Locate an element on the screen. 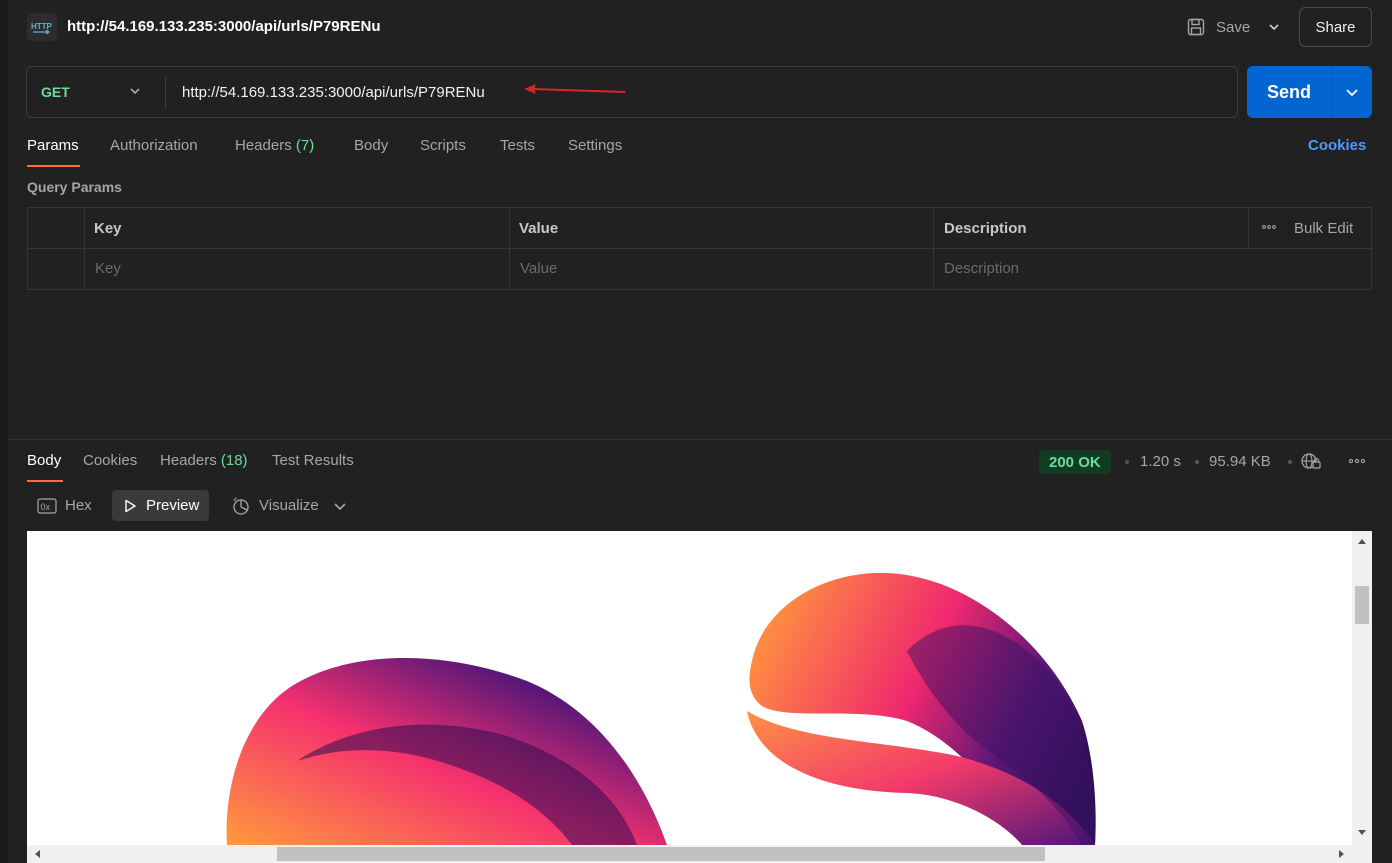 The image size is (1392, 863). value-input: Value is located at coordinates (538, 268).